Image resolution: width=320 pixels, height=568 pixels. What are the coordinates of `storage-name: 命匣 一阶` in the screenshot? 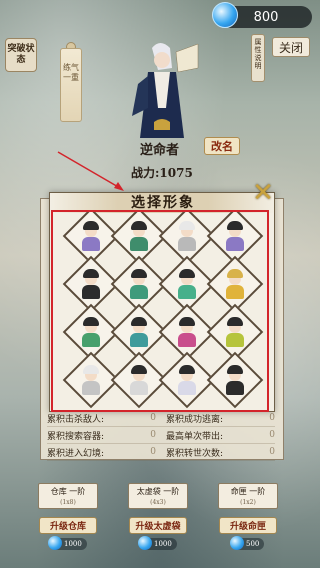 It's located at (248, 491).